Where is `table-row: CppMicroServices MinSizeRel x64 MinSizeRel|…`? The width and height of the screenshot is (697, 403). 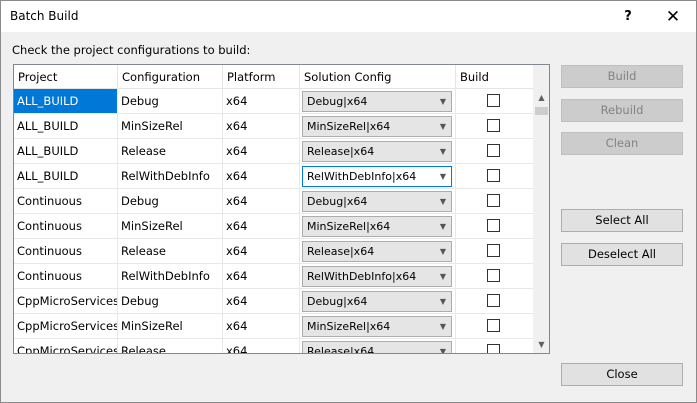 table-row: CppMicroServices MinSizeRel x64 MinSizeRel|… is located at coordinates (273, 326).